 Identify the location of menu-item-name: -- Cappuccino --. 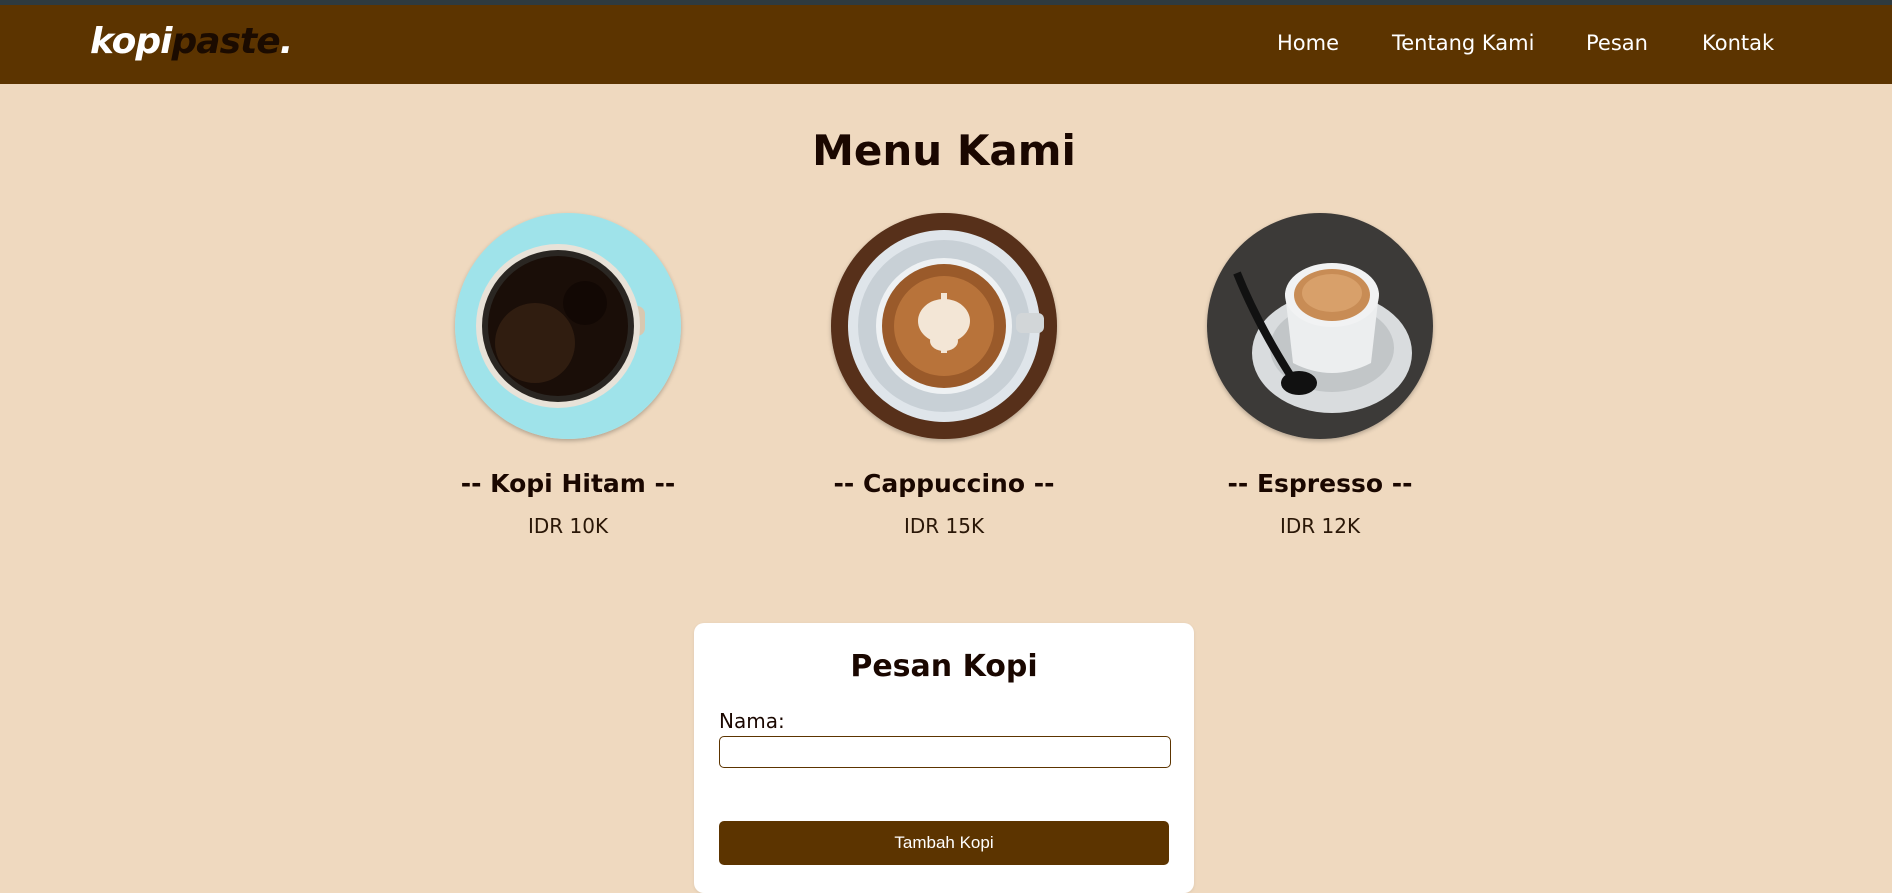
(944, 483).